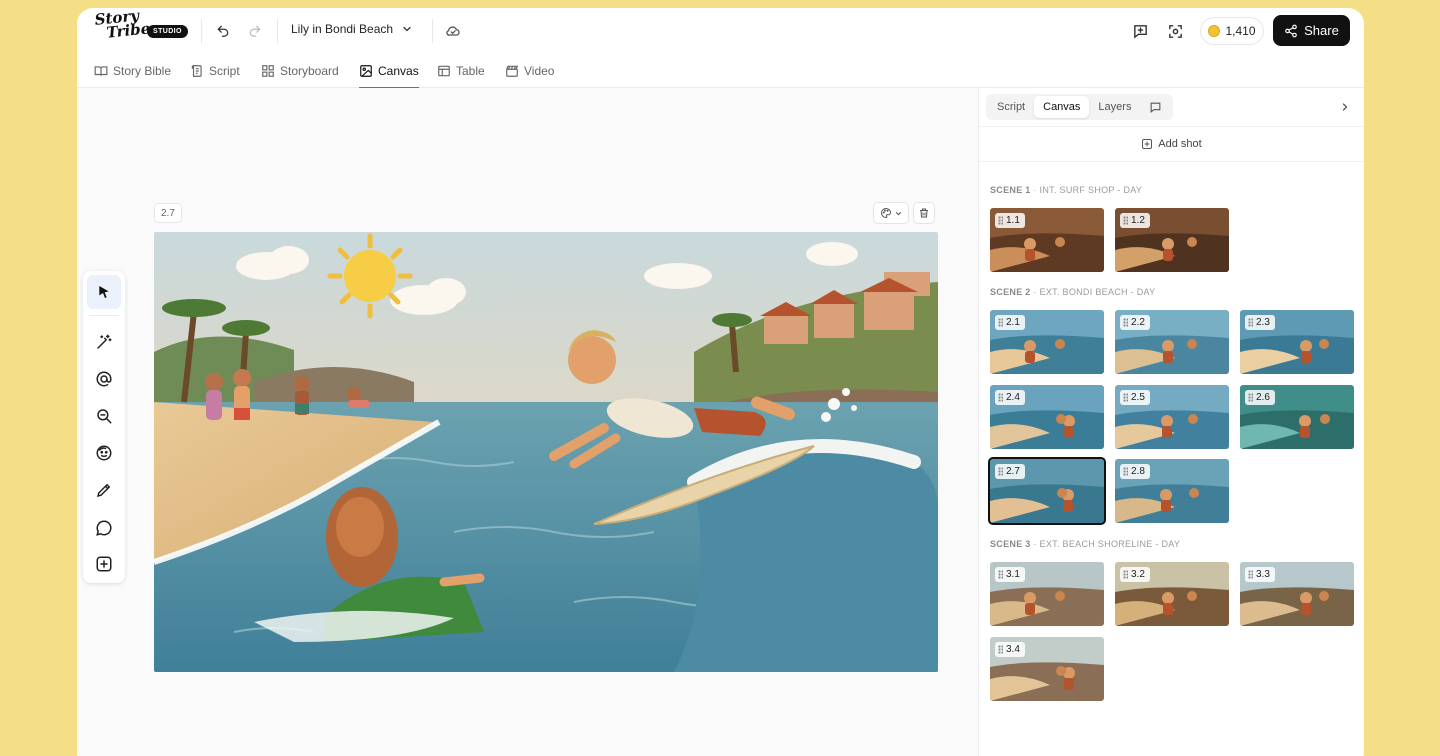 Image resolution: width=1440 pixels, height=756 pixels. What do you see at coordinates (142, 71) in the screenshot?
I see `tab-label: Story Bible` at bounding box center [142, 71].